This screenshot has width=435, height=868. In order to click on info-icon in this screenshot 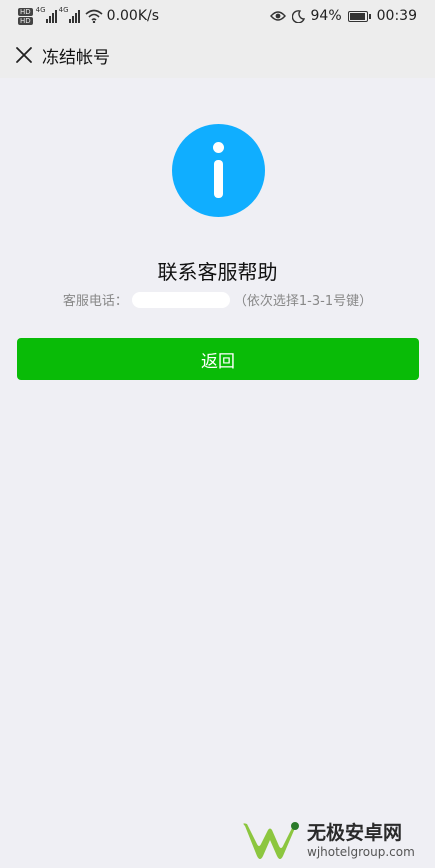, I will do `click(218, 170)`.